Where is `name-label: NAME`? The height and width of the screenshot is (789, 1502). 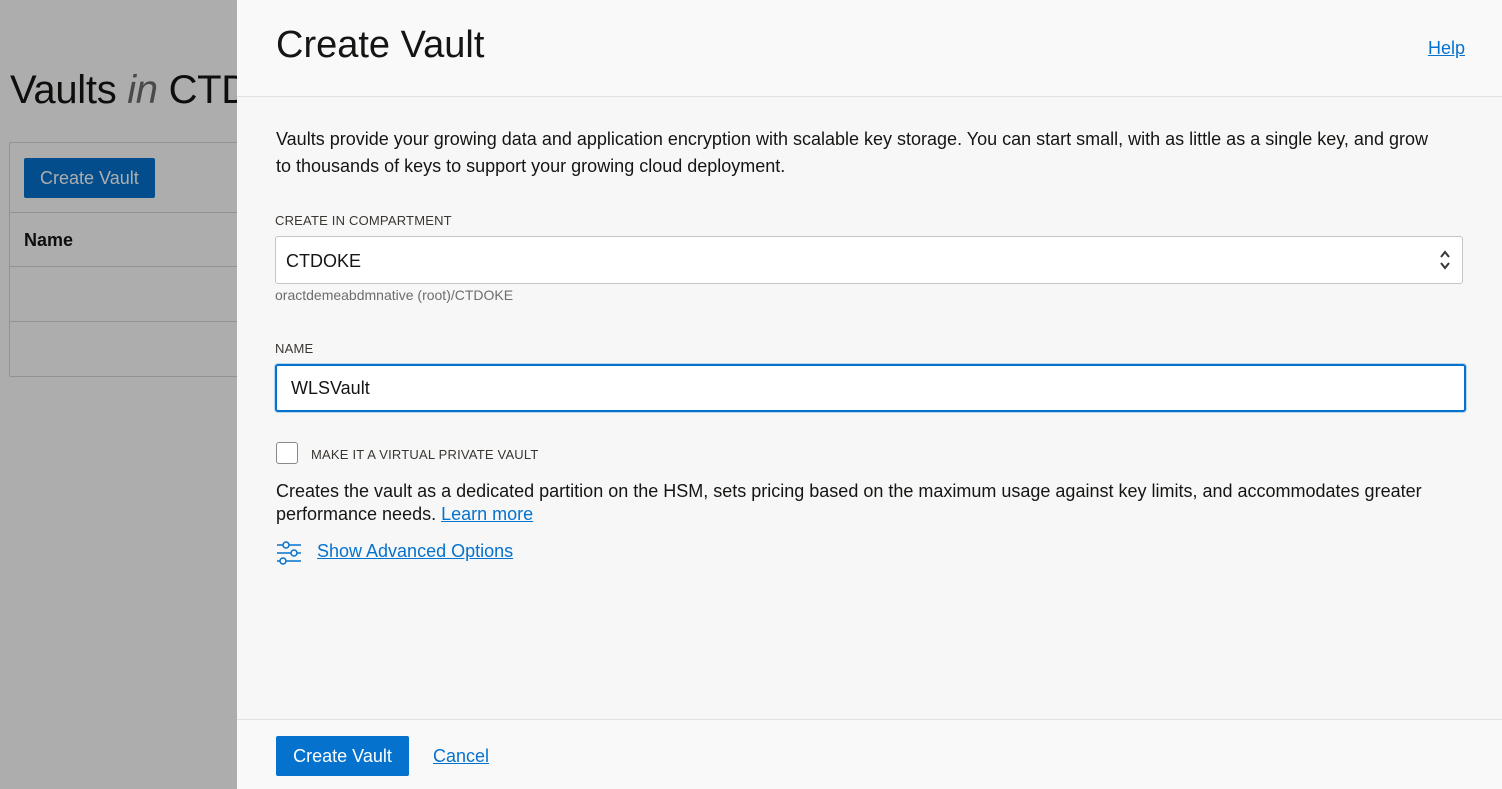
name-label: NAME is located at coordinates (294, 348).